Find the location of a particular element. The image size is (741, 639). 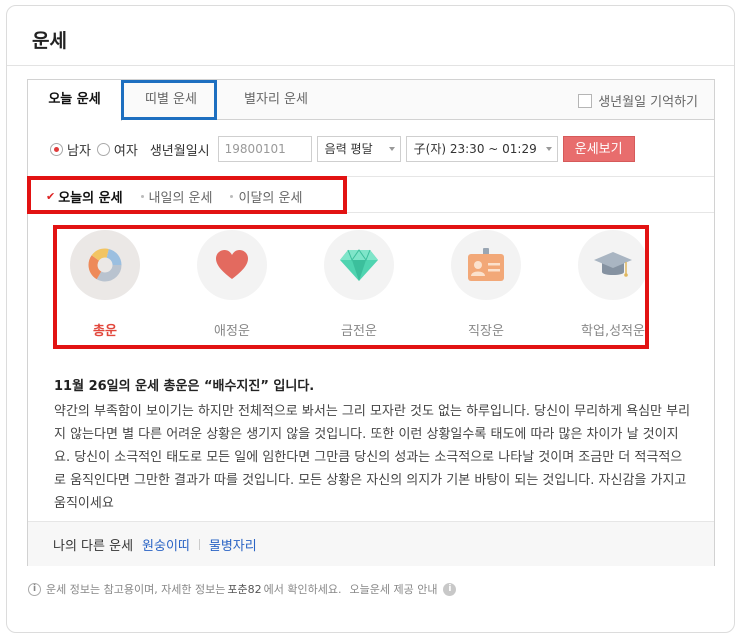

tab-constellation: 별자리 운세 is located at coordinates (276, 100).